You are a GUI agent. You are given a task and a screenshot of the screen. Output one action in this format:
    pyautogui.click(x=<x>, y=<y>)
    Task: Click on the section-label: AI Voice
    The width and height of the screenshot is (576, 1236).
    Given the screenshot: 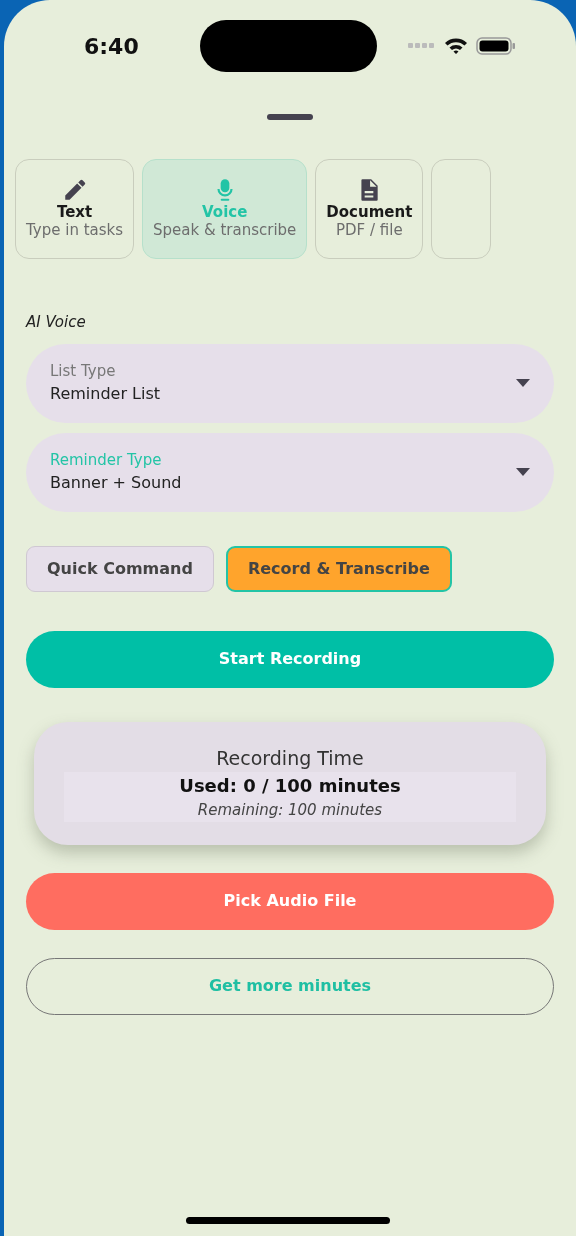 What is the action you would take?
    pyautogui.click(x=56, y=322)
    